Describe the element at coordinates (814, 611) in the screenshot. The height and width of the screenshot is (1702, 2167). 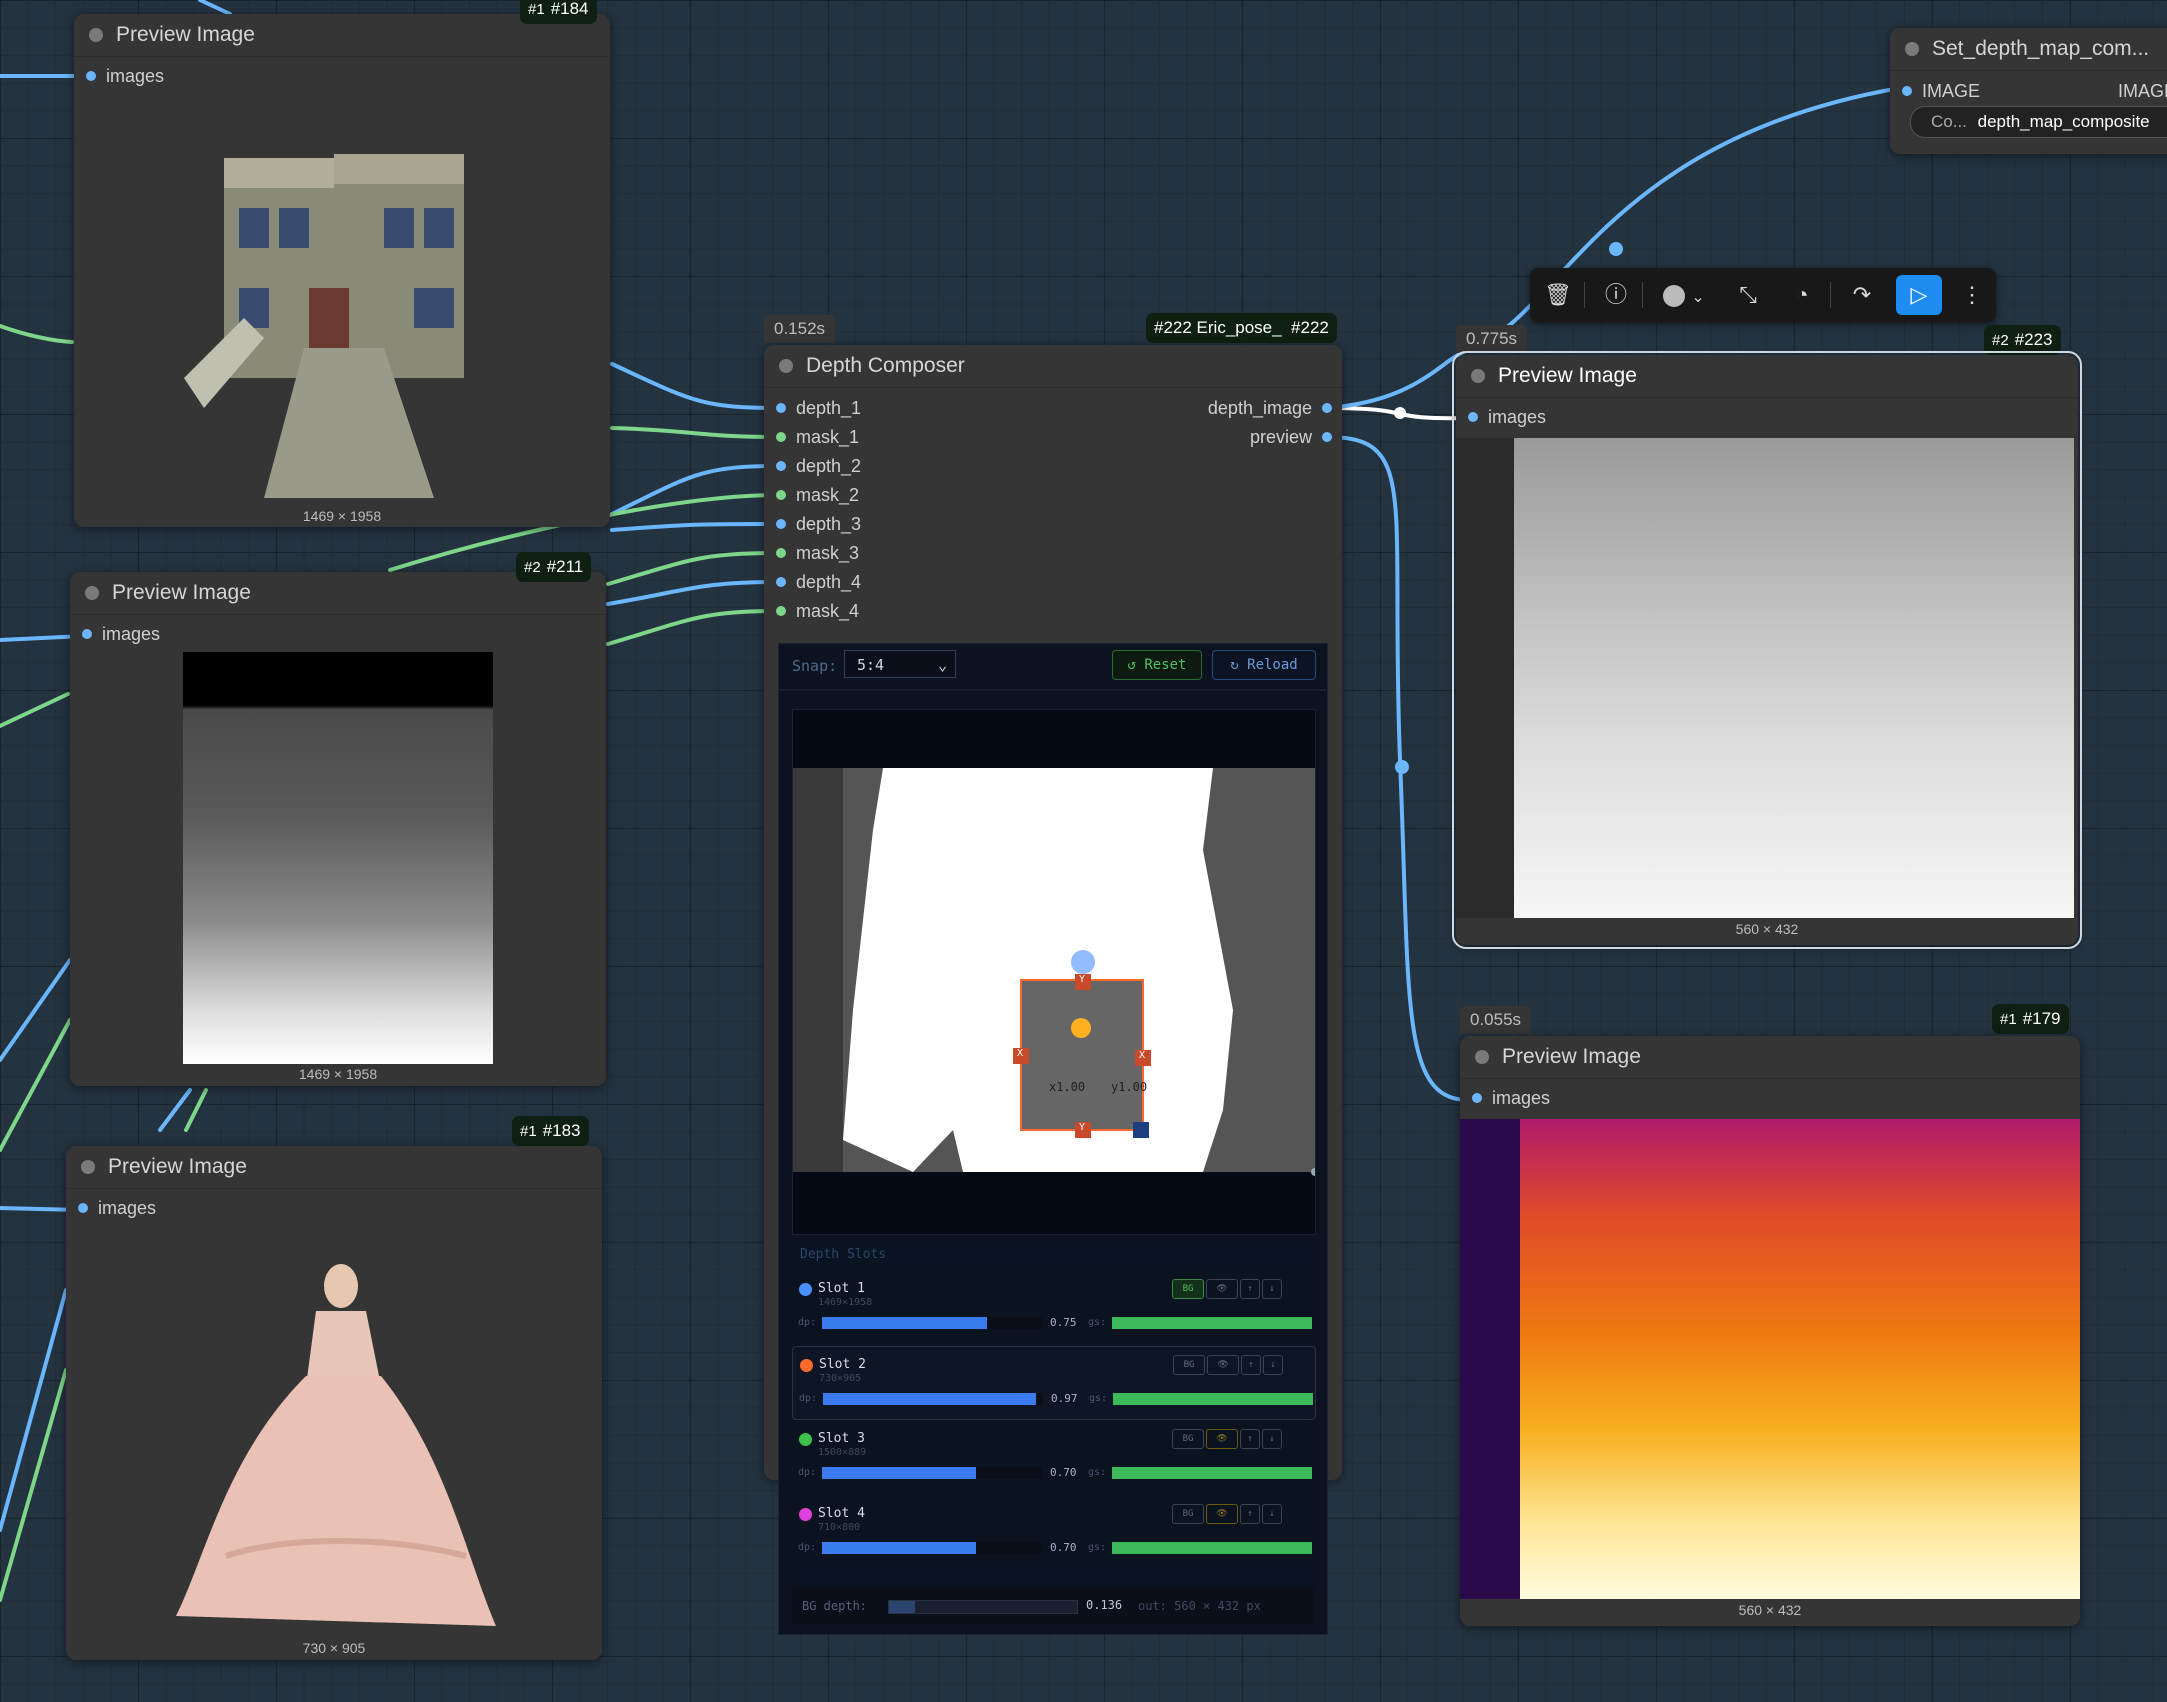
I see `mask-4-input-slot: mask_4` at that location.